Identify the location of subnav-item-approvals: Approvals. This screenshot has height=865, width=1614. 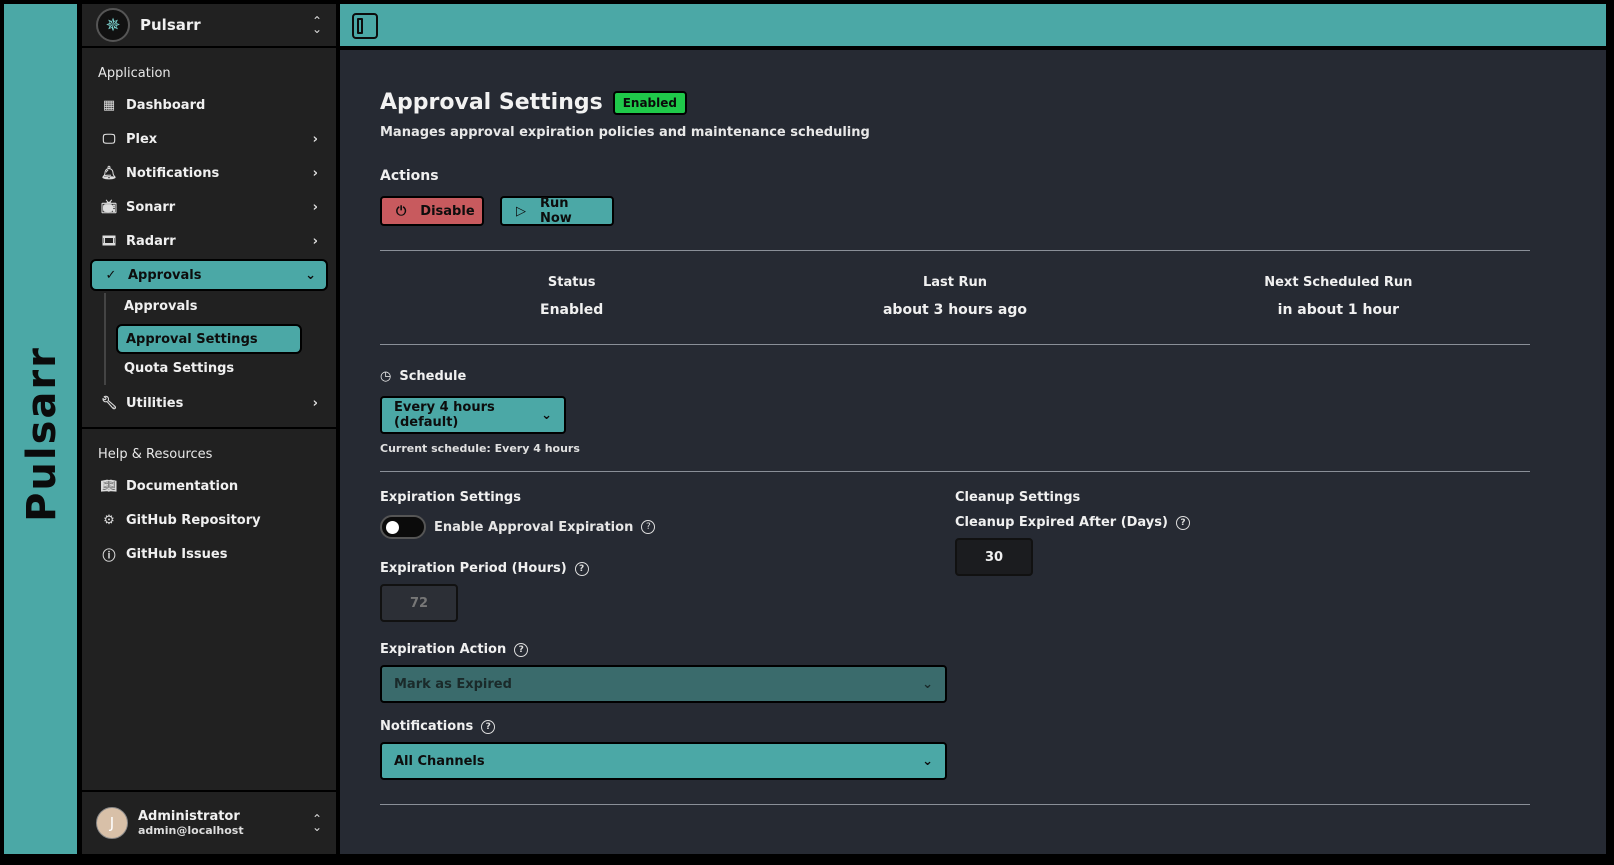
(226, 308).